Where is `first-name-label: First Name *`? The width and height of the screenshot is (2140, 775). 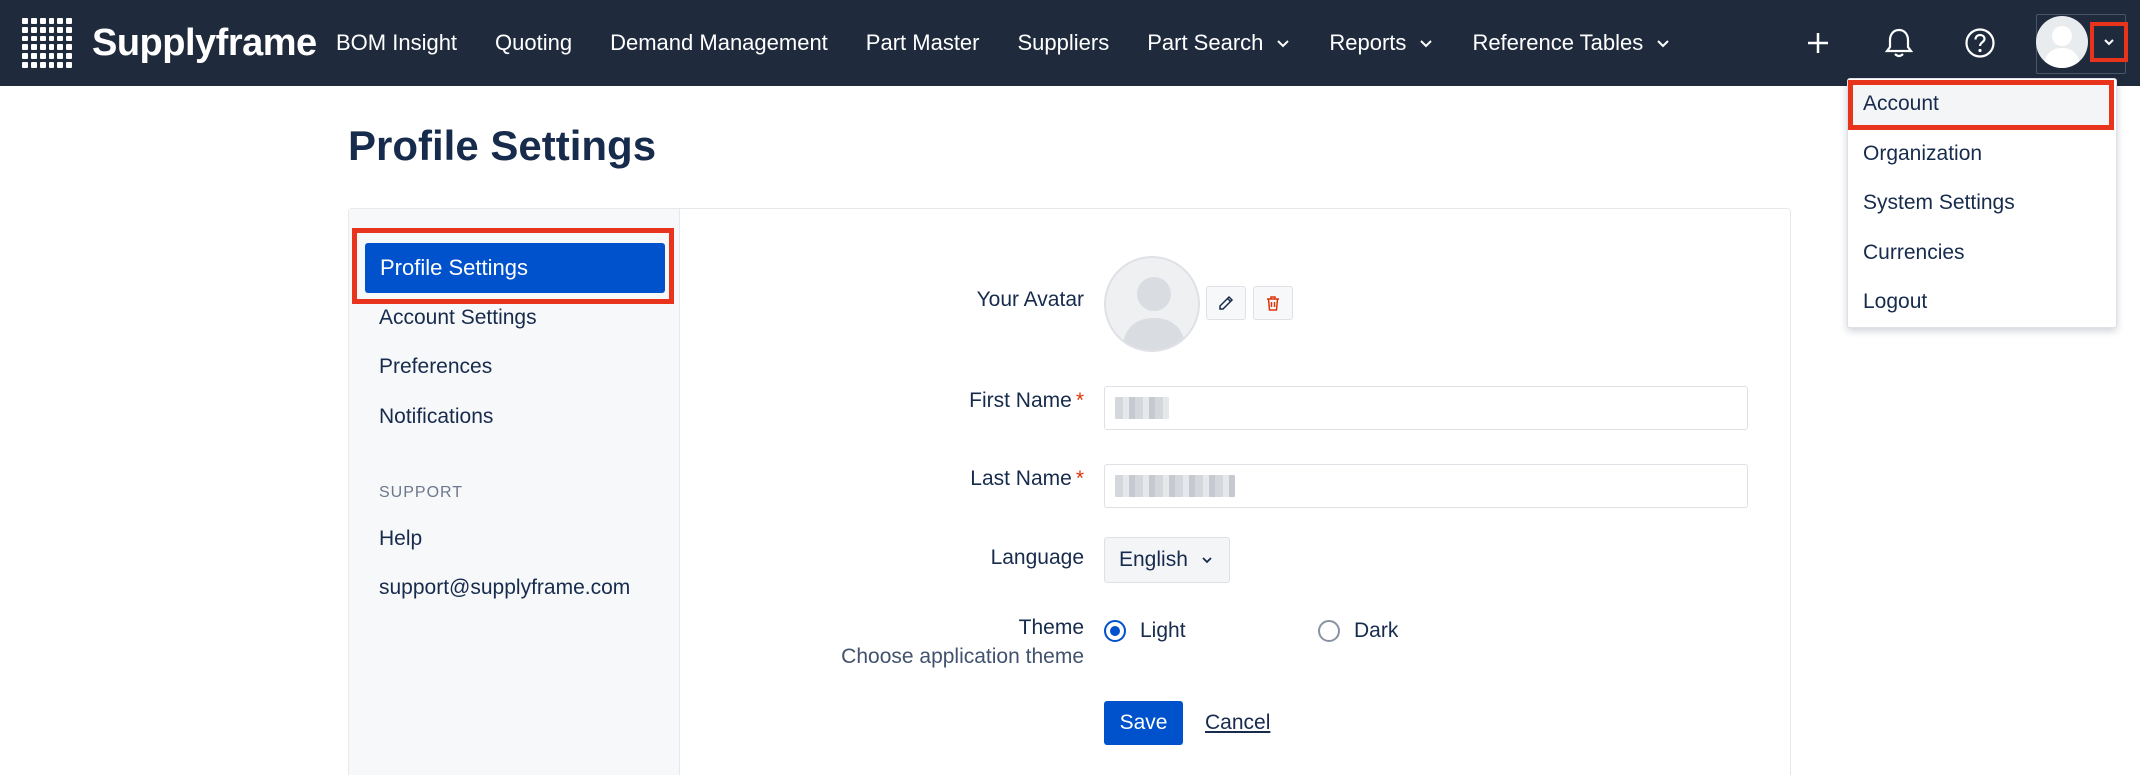
first-name-label: First Name * is located at coordinates (1026, 401).